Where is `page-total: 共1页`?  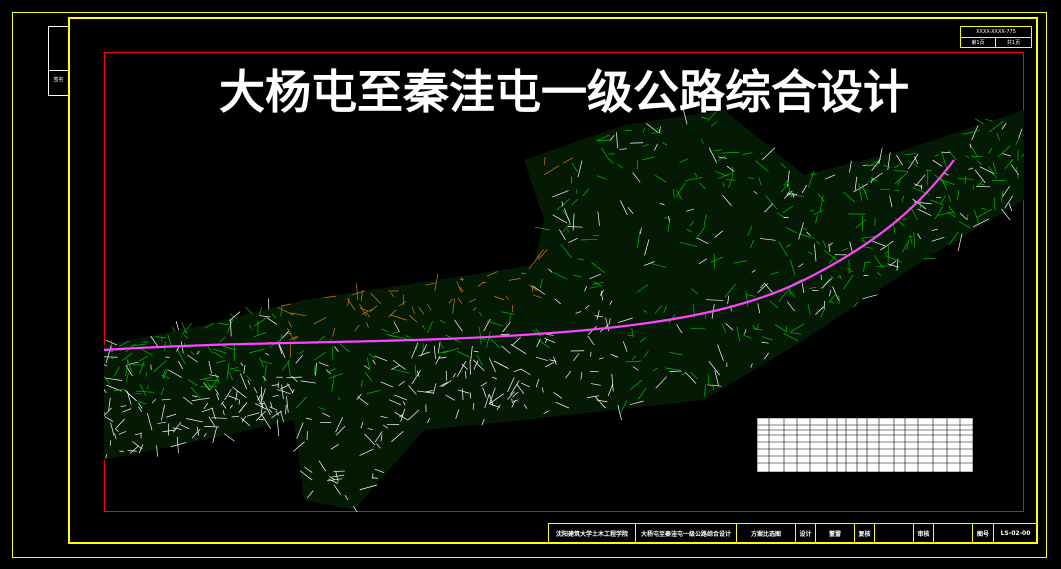 page-total: 共1页 is located at coordinates (1013, 42).